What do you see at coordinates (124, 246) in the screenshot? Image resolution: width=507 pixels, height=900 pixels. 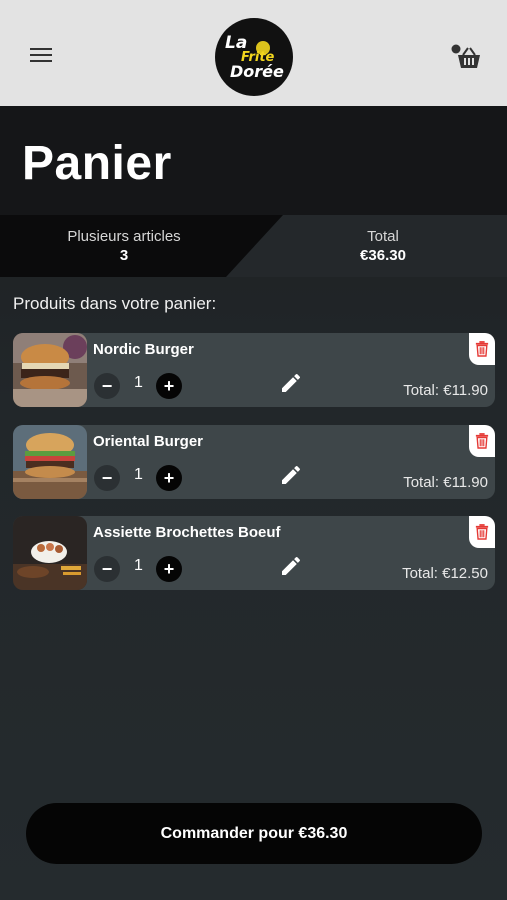 I see `articles-summary: Plusieurs articles 3` at bounding box center [124, 246].